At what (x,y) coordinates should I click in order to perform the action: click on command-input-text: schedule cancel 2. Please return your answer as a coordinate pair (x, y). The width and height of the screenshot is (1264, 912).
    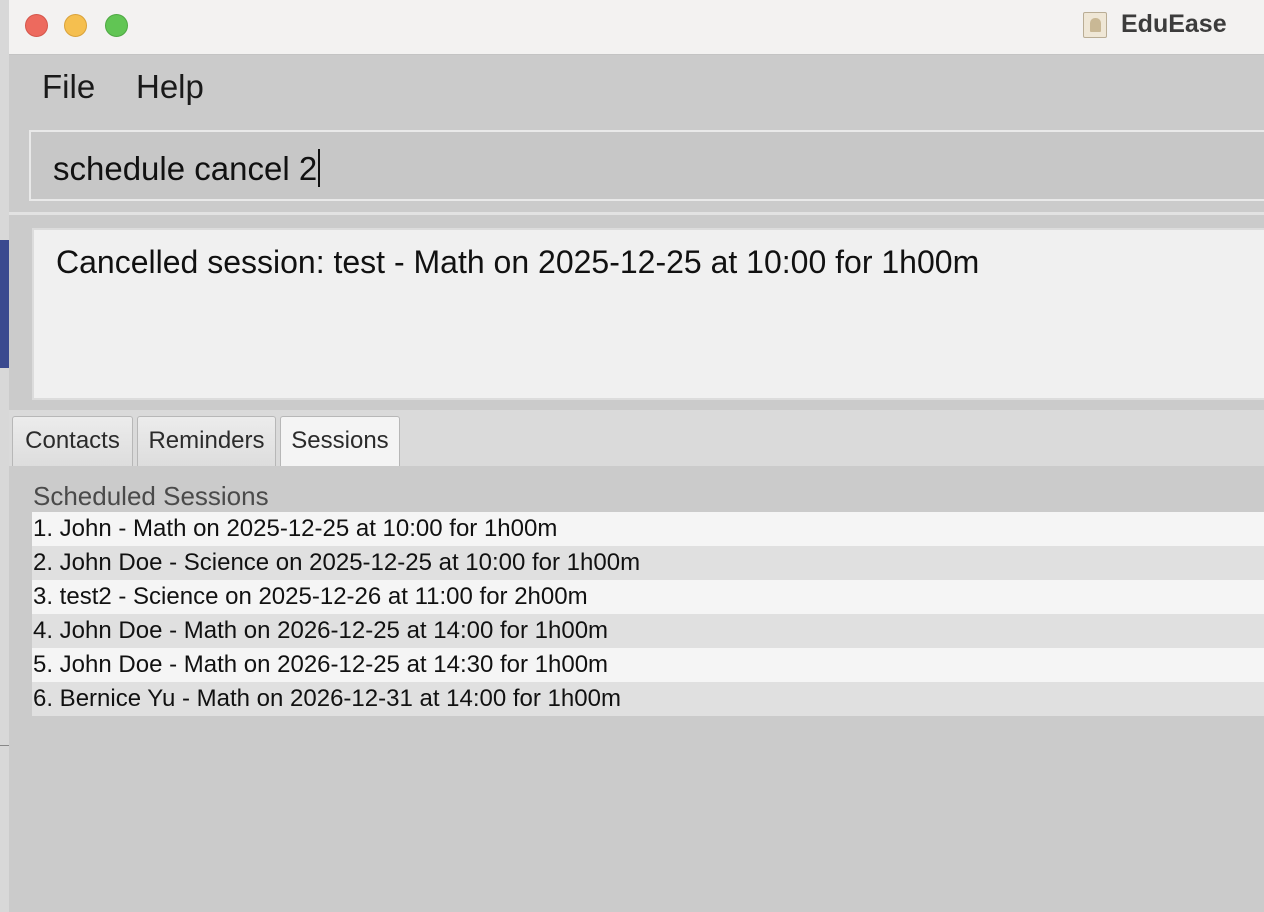
    Looking at the image, I should click on (187, 168).